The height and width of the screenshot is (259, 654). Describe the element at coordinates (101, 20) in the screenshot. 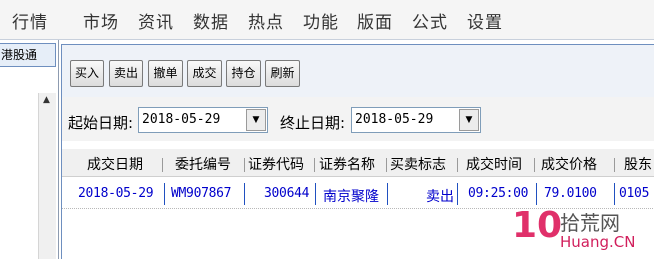

I see `menu-item-shichang: 市场` at that location.